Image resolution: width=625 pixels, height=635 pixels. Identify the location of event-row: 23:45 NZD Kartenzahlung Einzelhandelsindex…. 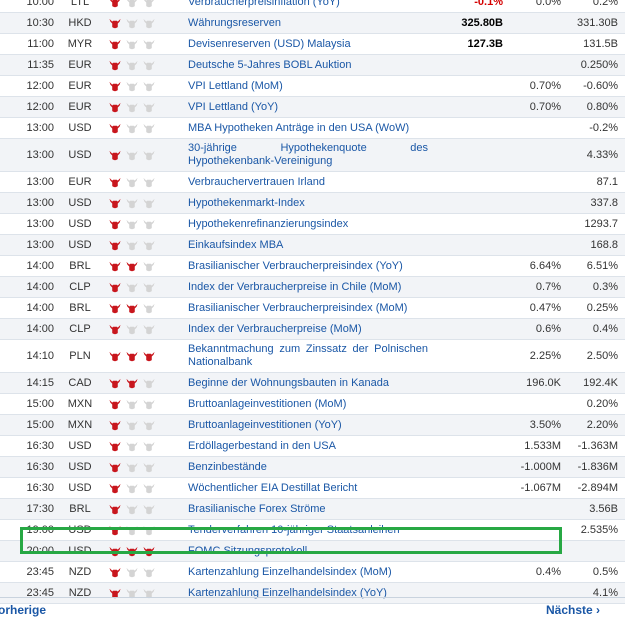
(312, 572).